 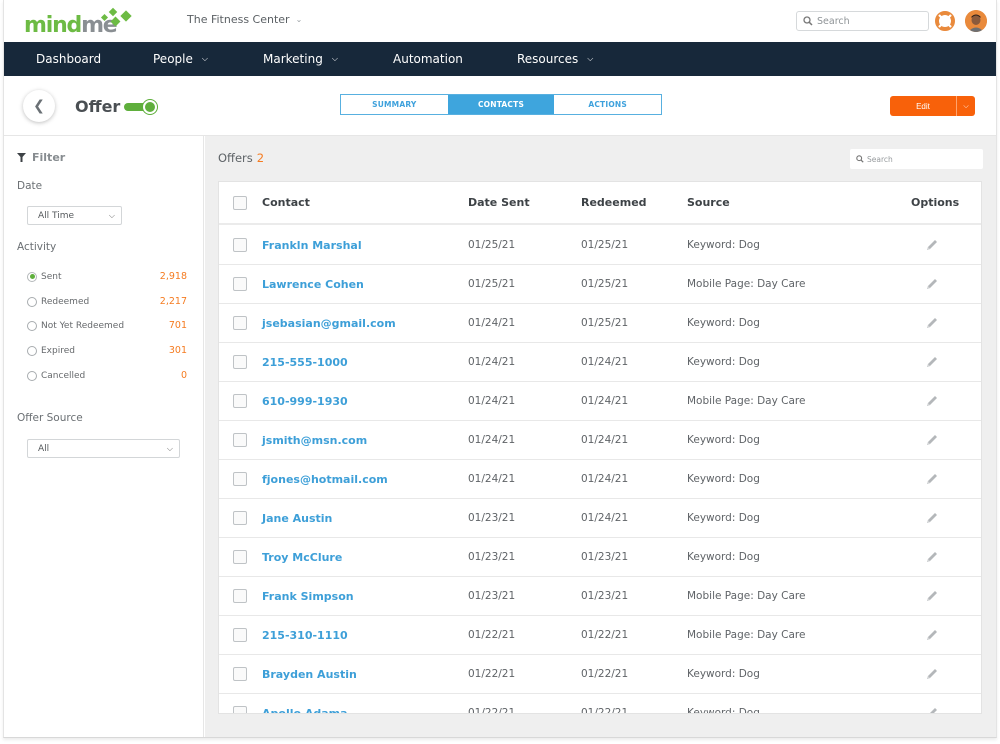 I want to click on redeemed-cell: 01/22/21, so click(x=605, y=635).